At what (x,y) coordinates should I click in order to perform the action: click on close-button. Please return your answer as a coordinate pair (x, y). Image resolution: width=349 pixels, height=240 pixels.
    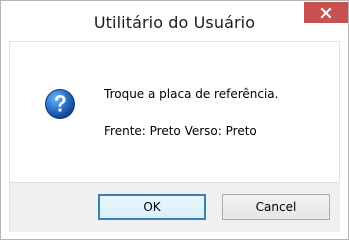
    Looking at the image, I should click on (326, 12).